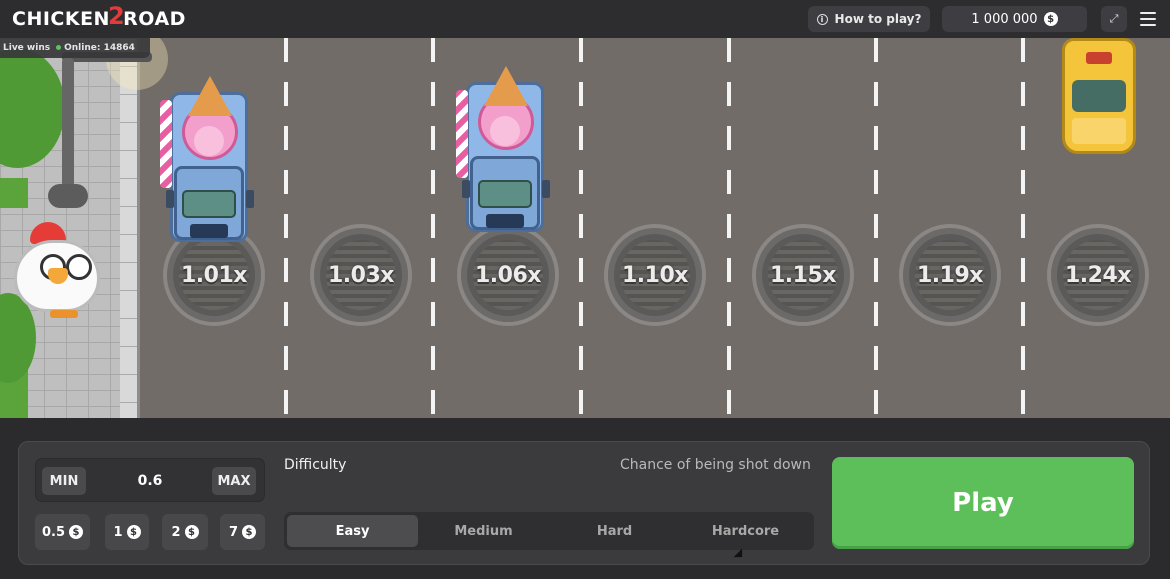 The image size is (1170, 579). Describe the element at coordinates (154, 19) in the screenshot. I see `logo-text-road: ROAD` at that location.